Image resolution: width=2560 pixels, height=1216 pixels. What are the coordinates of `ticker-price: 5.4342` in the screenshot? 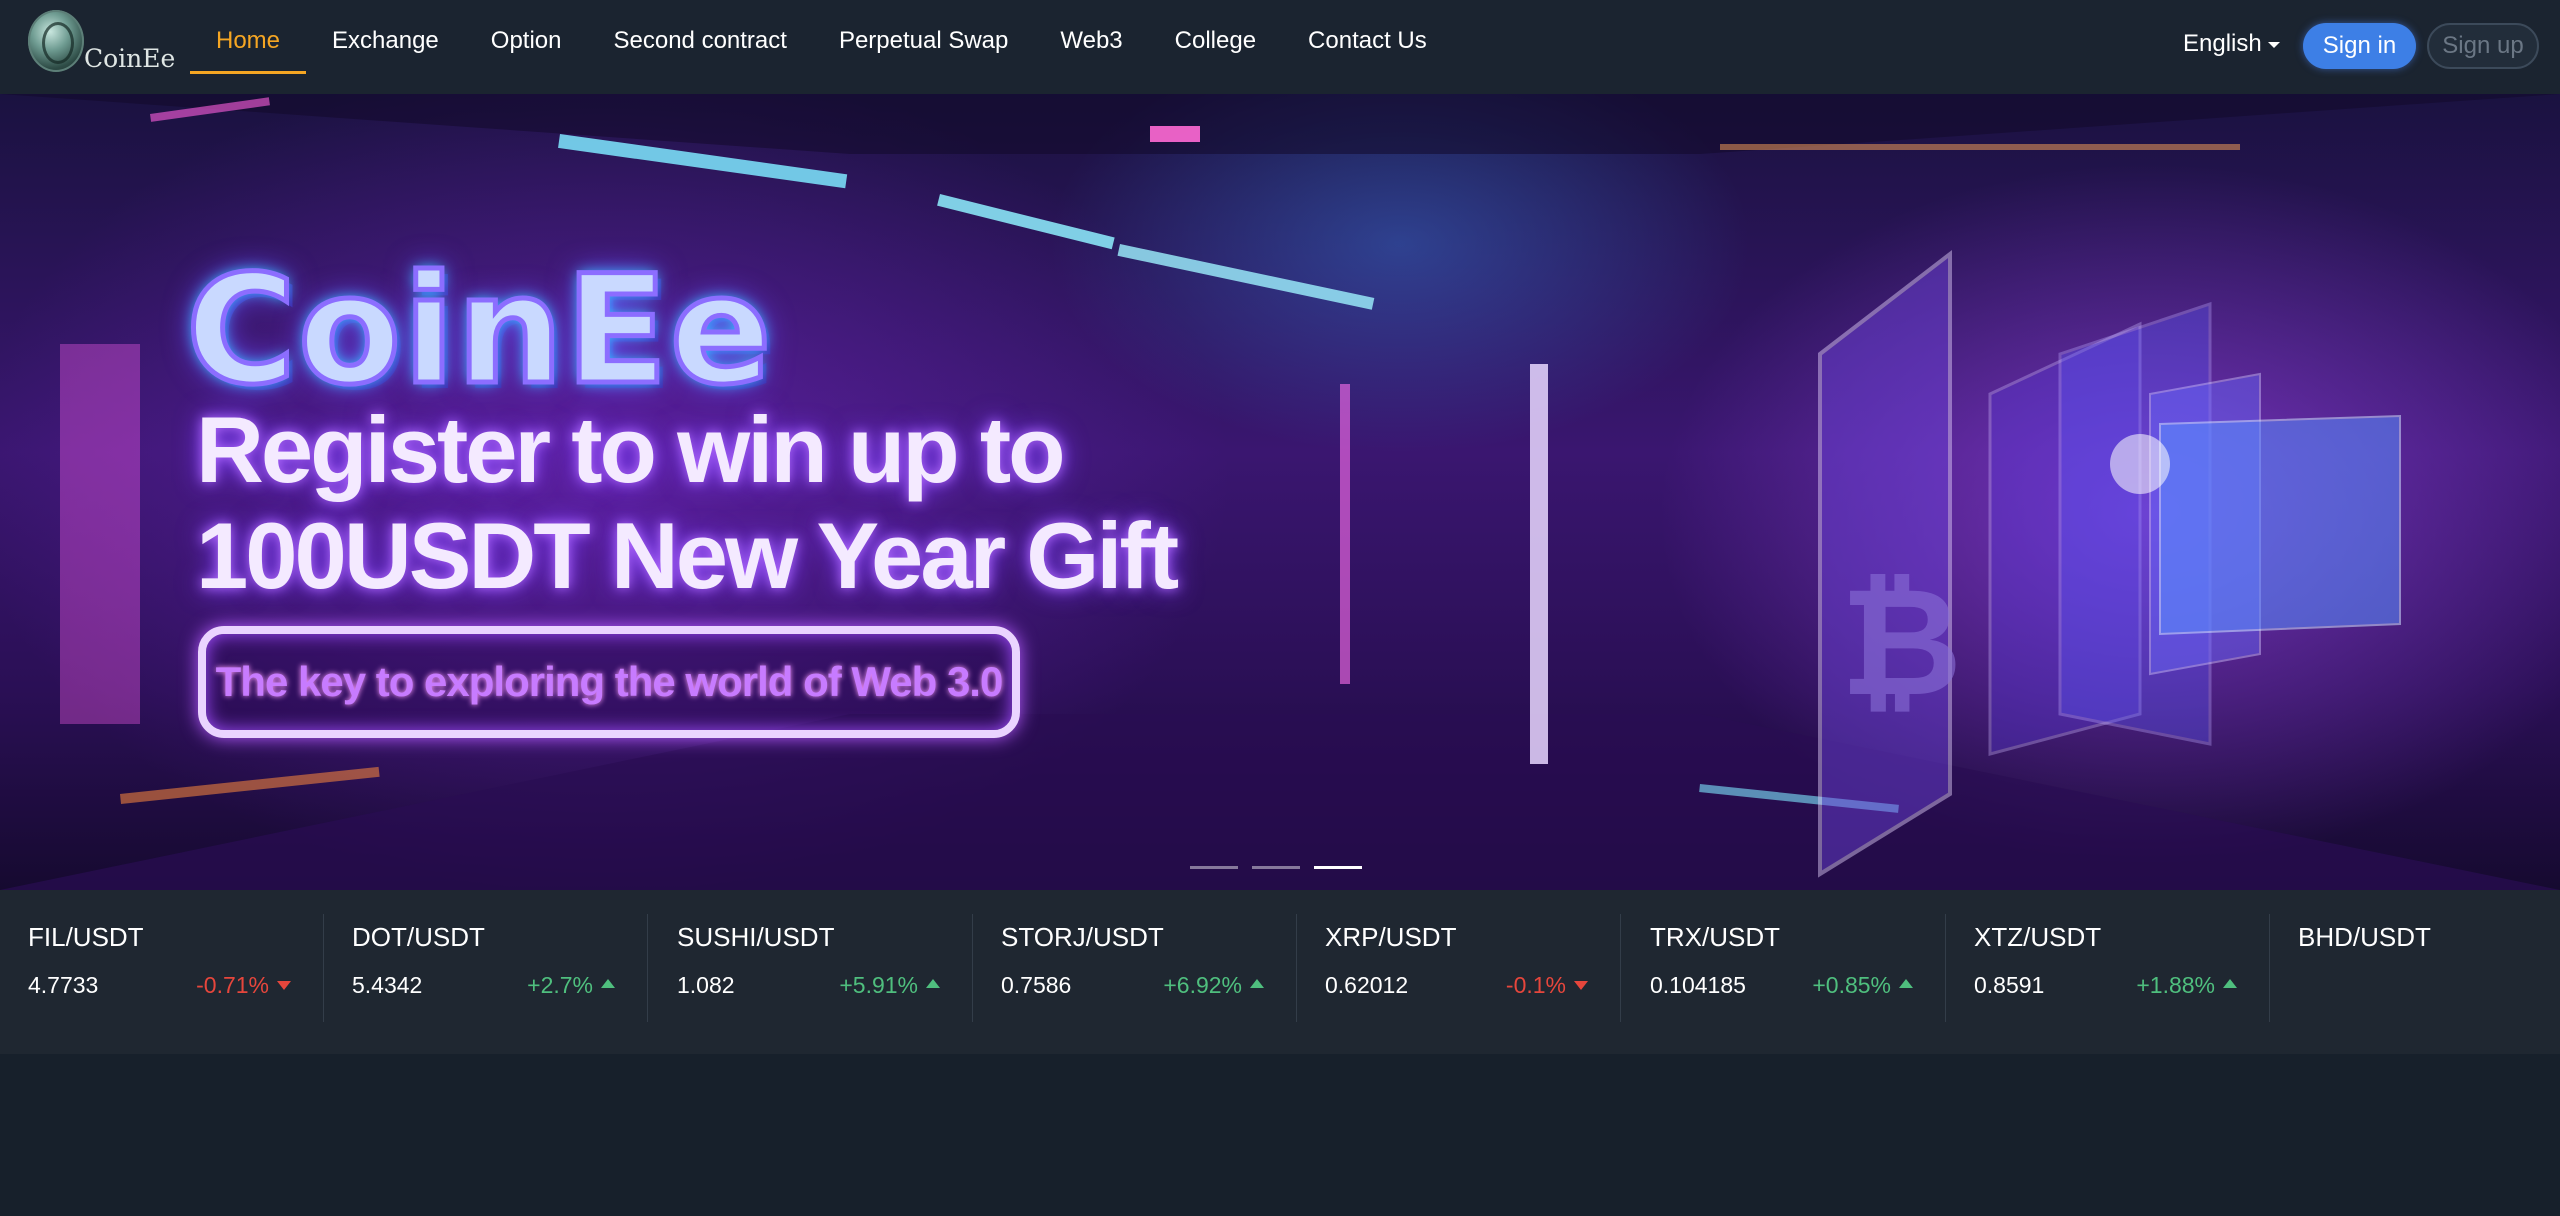 It's located at (387, 985).